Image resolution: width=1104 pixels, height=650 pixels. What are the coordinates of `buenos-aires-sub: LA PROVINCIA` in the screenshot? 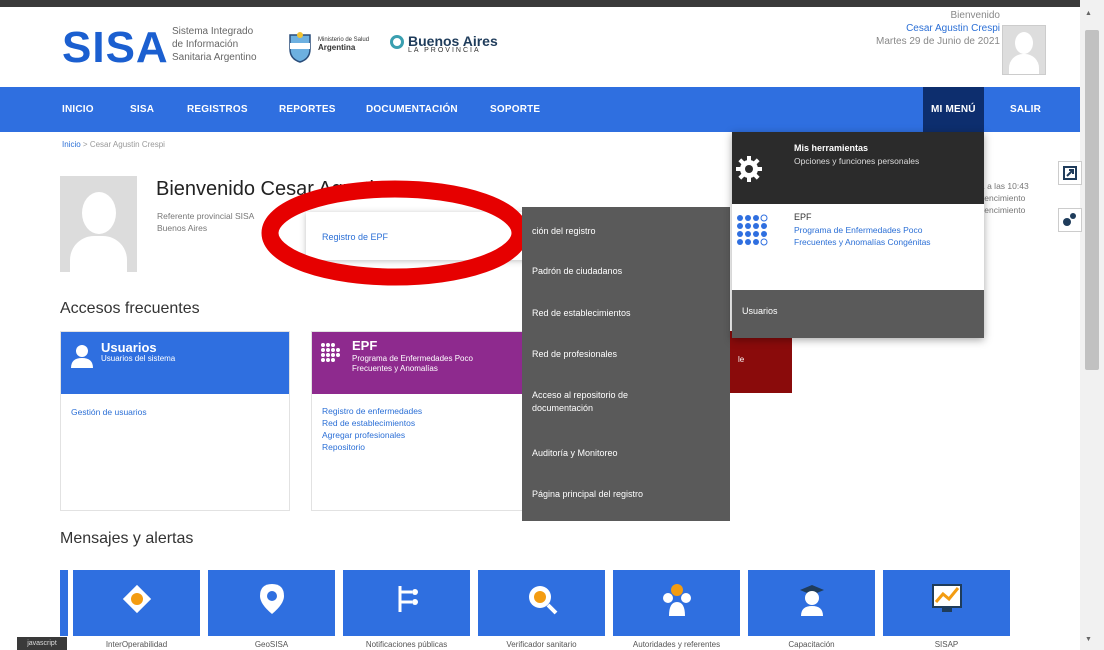 It's located at (444, 50).